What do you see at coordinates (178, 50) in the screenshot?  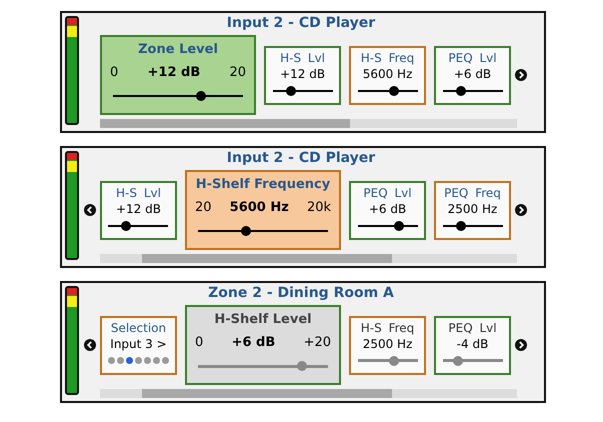 I see `card-title: Zone Level` at bounding box center [178, 50].